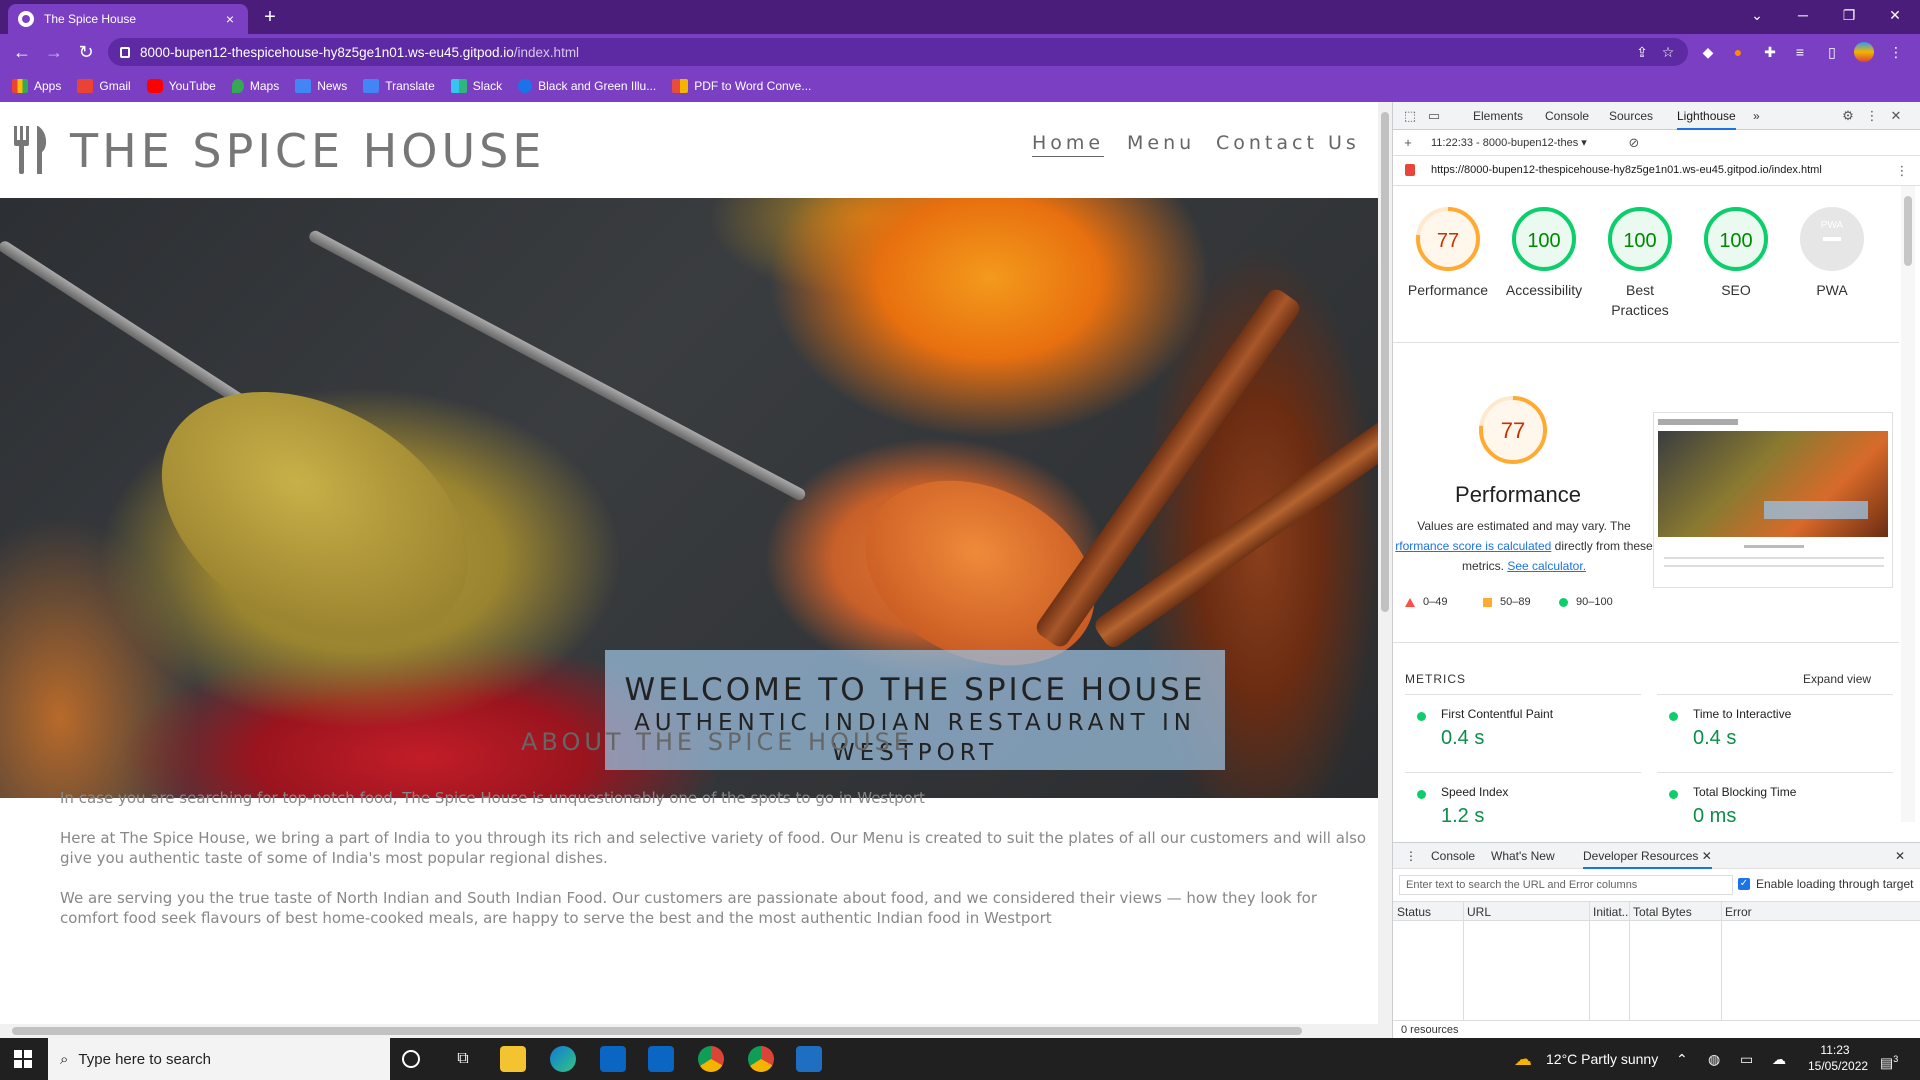 The height and width of the screenshot is (1080, 1920). Describe the element at coordinates (1848, 116) in the screenshot. I see `settings-gear-icon: ⚙` at that location.